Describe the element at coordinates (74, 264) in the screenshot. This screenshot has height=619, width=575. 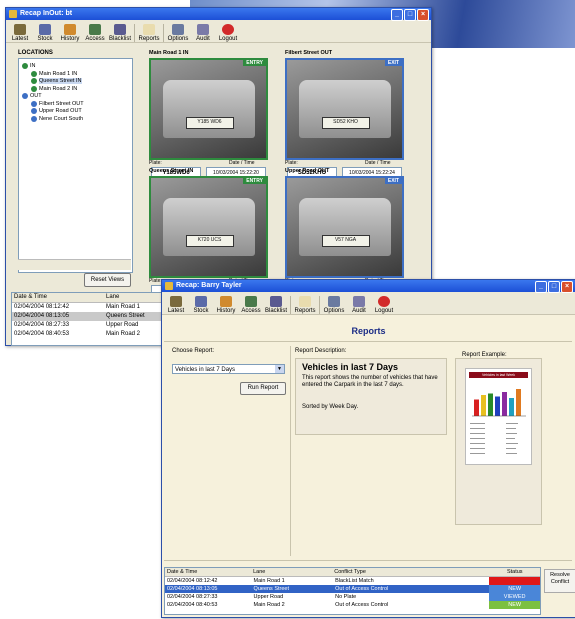
I see `tree-horizontal-scrollbar` at that location.